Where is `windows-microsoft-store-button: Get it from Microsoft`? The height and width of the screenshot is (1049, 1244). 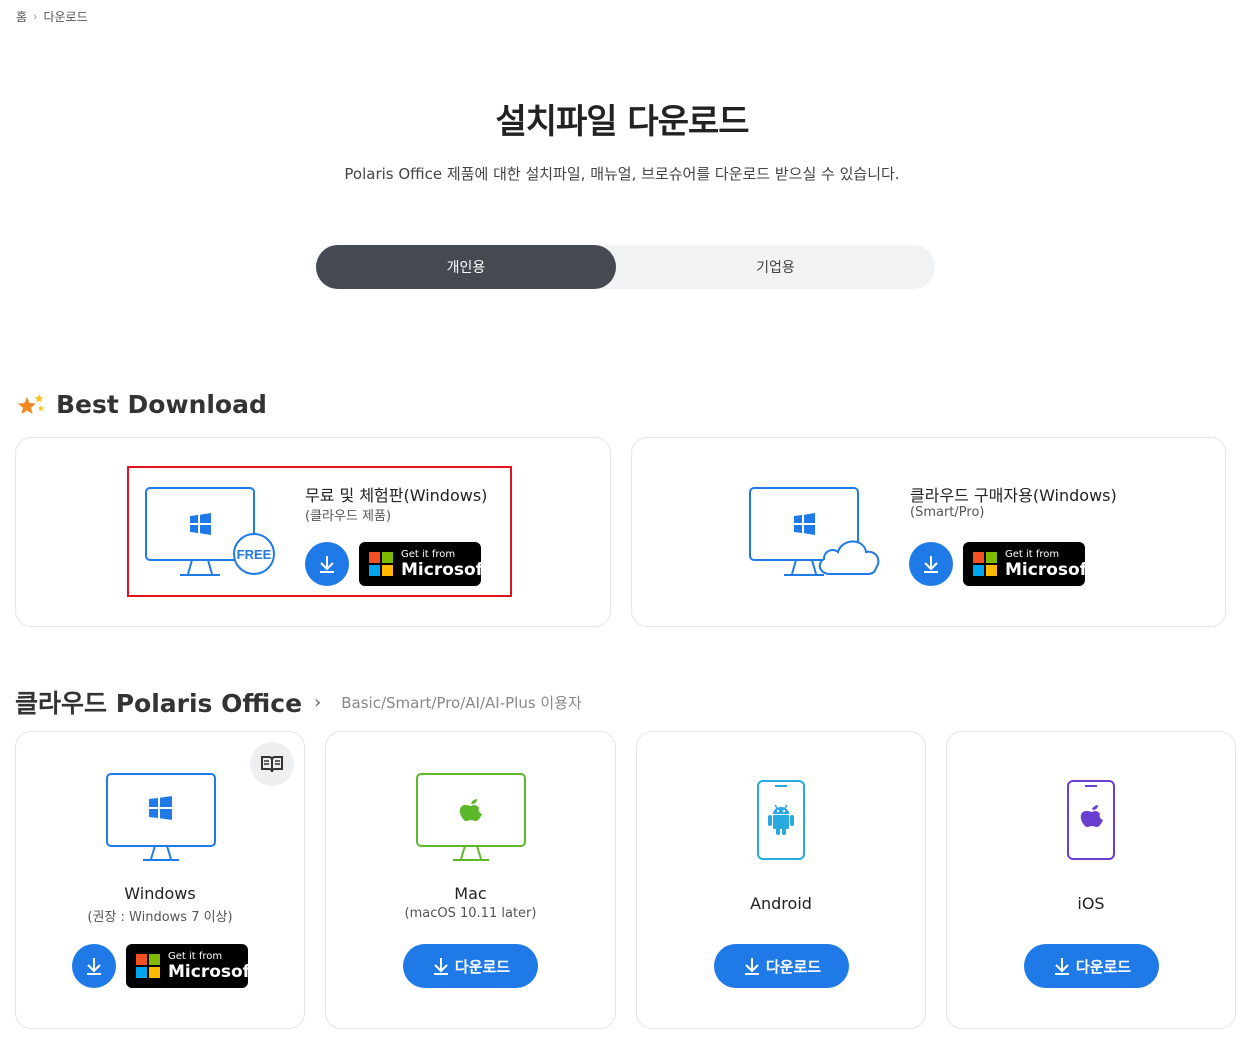 windows-microsoft-store-button: Get it from Microsoft is located at coordinates (192, 966).